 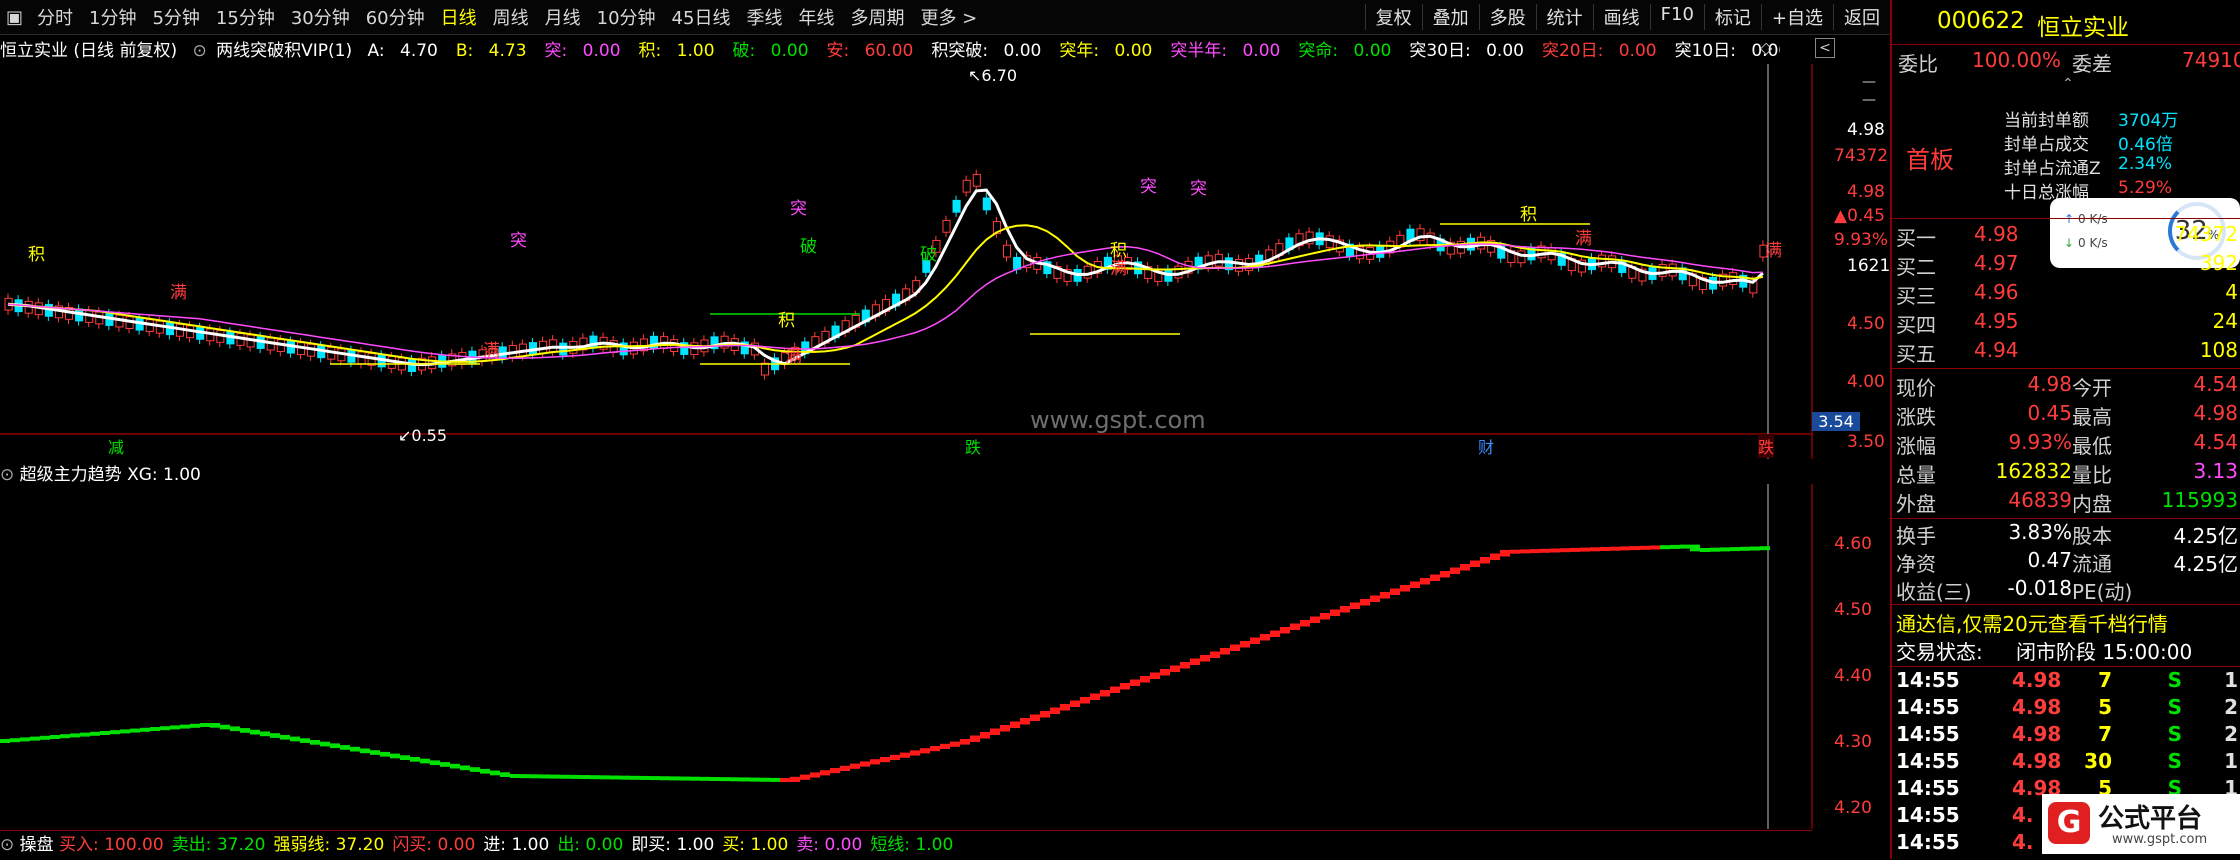 What do you see at coordinates (511, 17) in the screenshot?
I see `period-tab-7: 周线` at bounding box center [511, 17].